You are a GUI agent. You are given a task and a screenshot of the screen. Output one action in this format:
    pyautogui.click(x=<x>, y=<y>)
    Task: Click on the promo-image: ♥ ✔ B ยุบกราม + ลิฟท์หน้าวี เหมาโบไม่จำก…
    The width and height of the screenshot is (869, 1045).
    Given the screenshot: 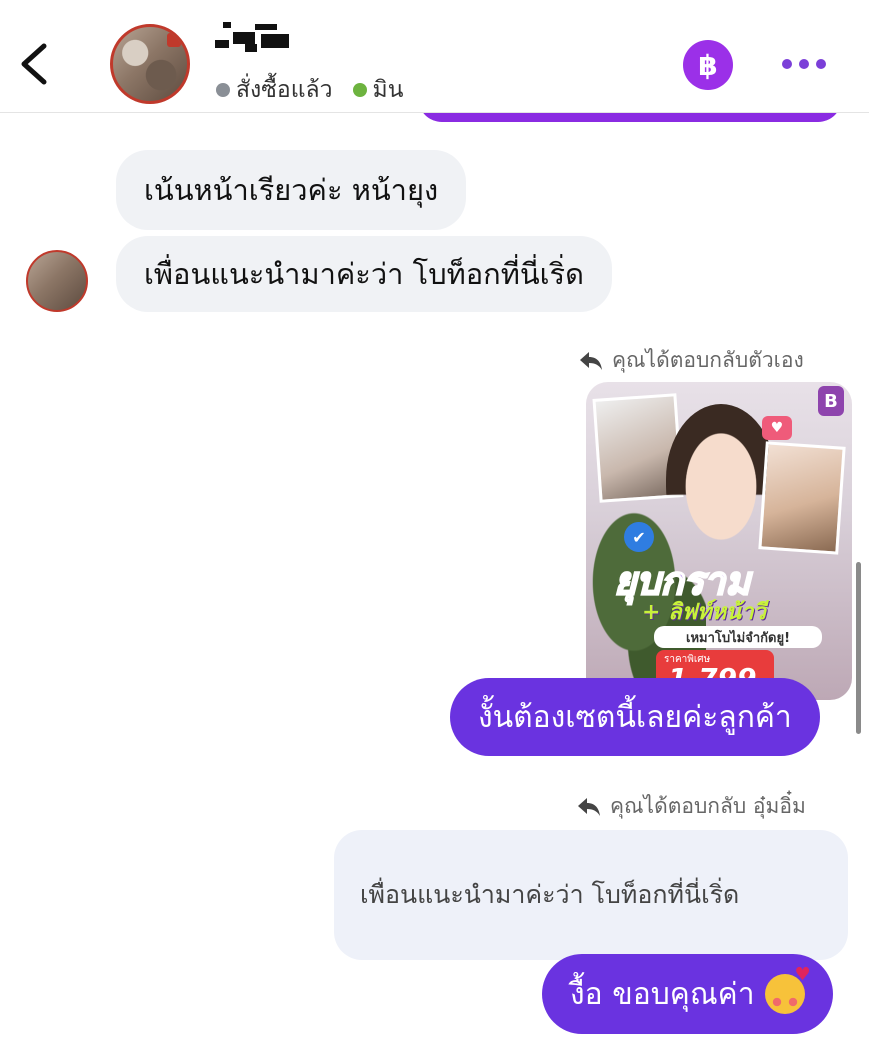 What is the action you would take?
    pyautogui.click(x=719, y=541)
    